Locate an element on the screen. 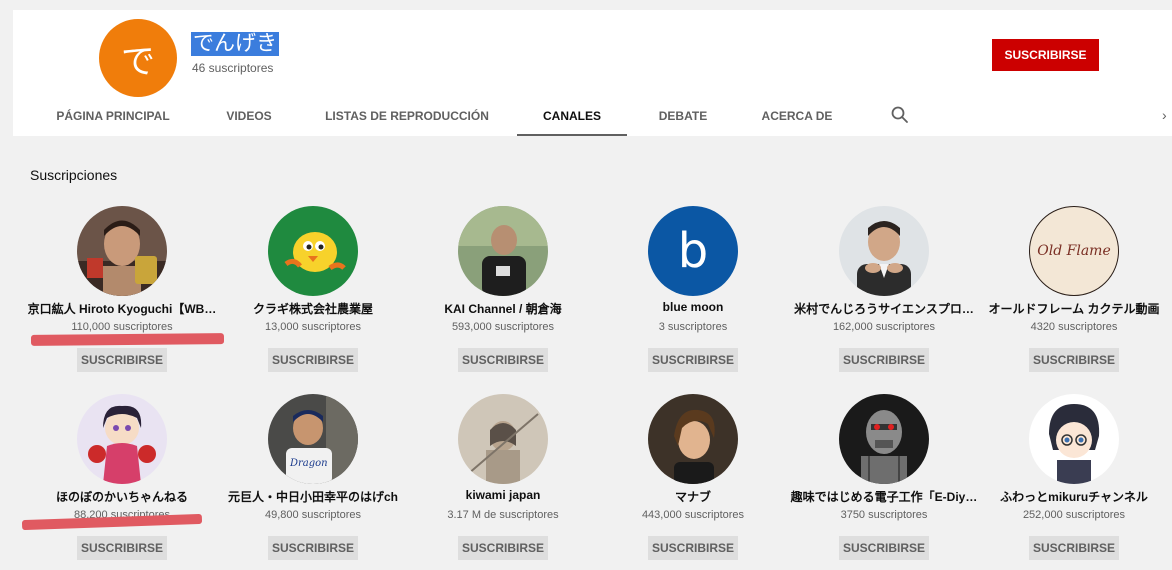  subscriber-count: 13,000 suscriptores is located at coordinates (313, 327).